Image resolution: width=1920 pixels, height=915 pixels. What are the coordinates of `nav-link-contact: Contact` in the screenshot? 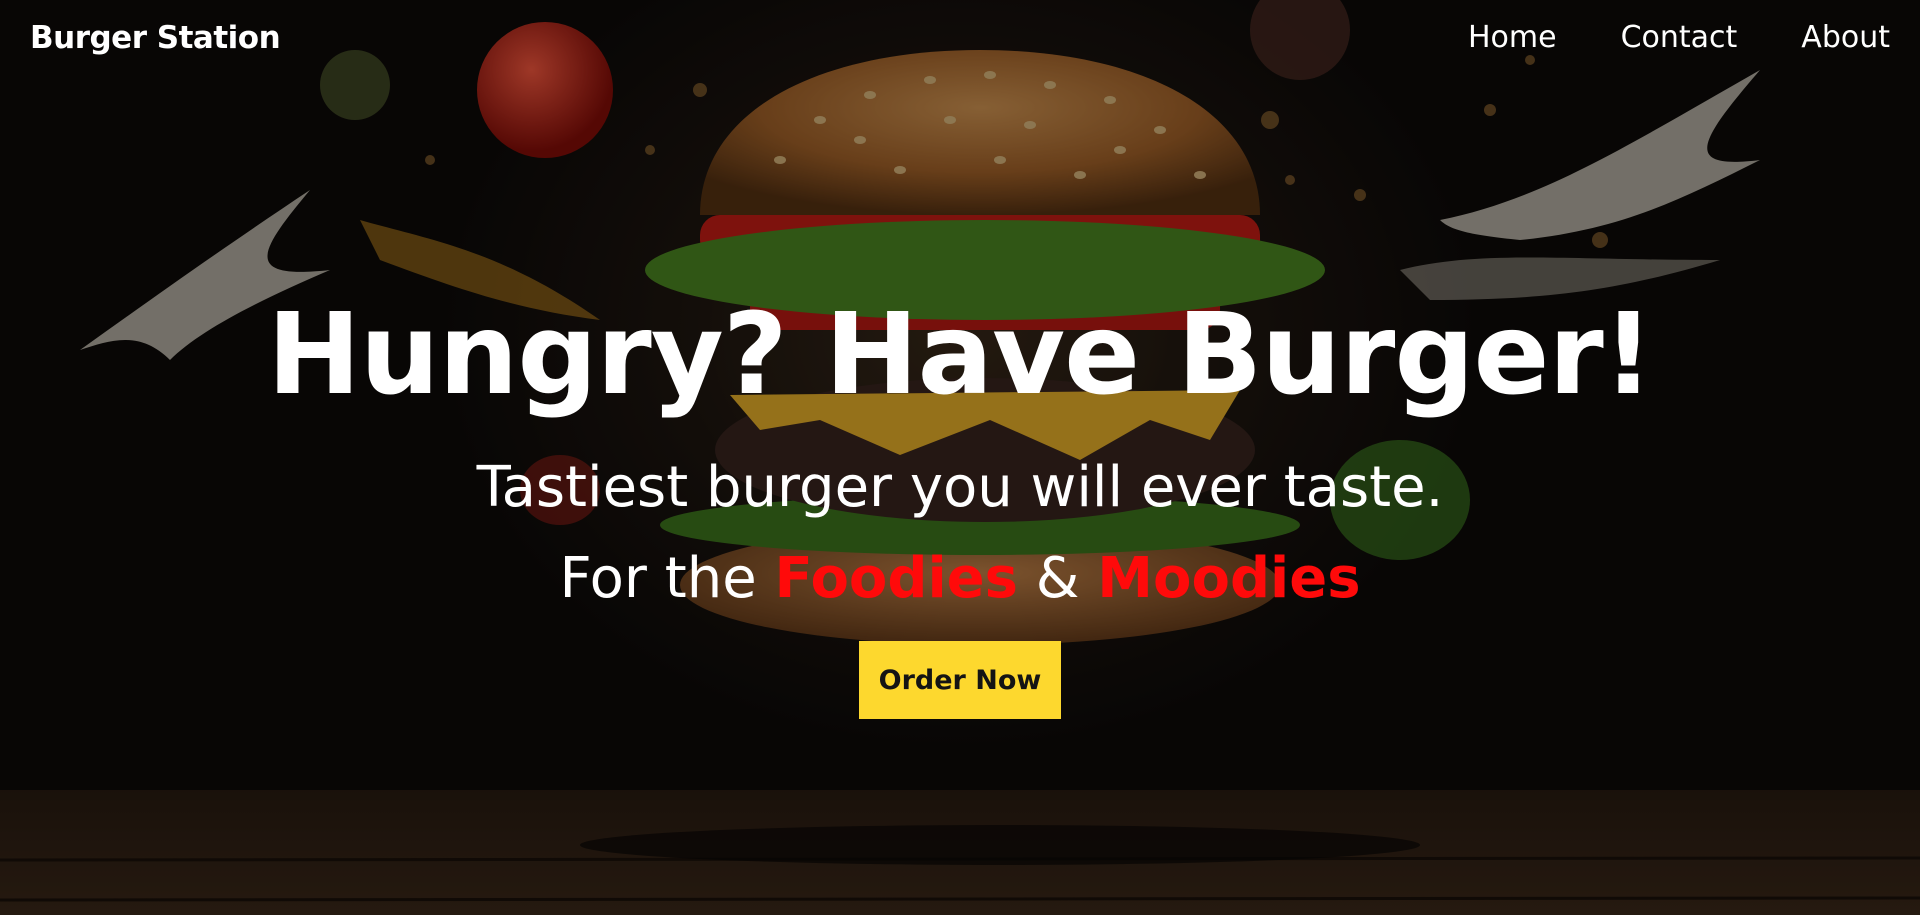 It's located at (1679, 37).